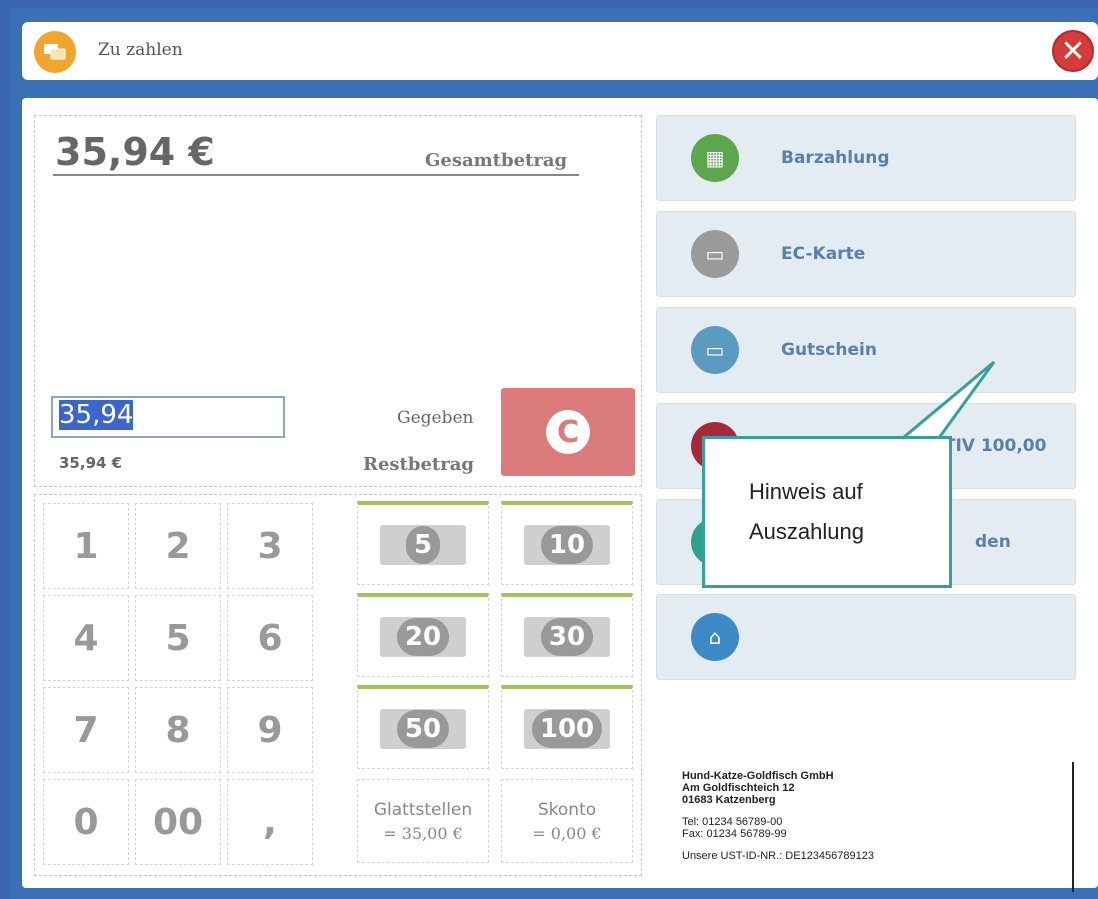 The width and height of the screenshot is (1098, 899). I want to click on voucher-label: Gutschein, so click(829, 350).